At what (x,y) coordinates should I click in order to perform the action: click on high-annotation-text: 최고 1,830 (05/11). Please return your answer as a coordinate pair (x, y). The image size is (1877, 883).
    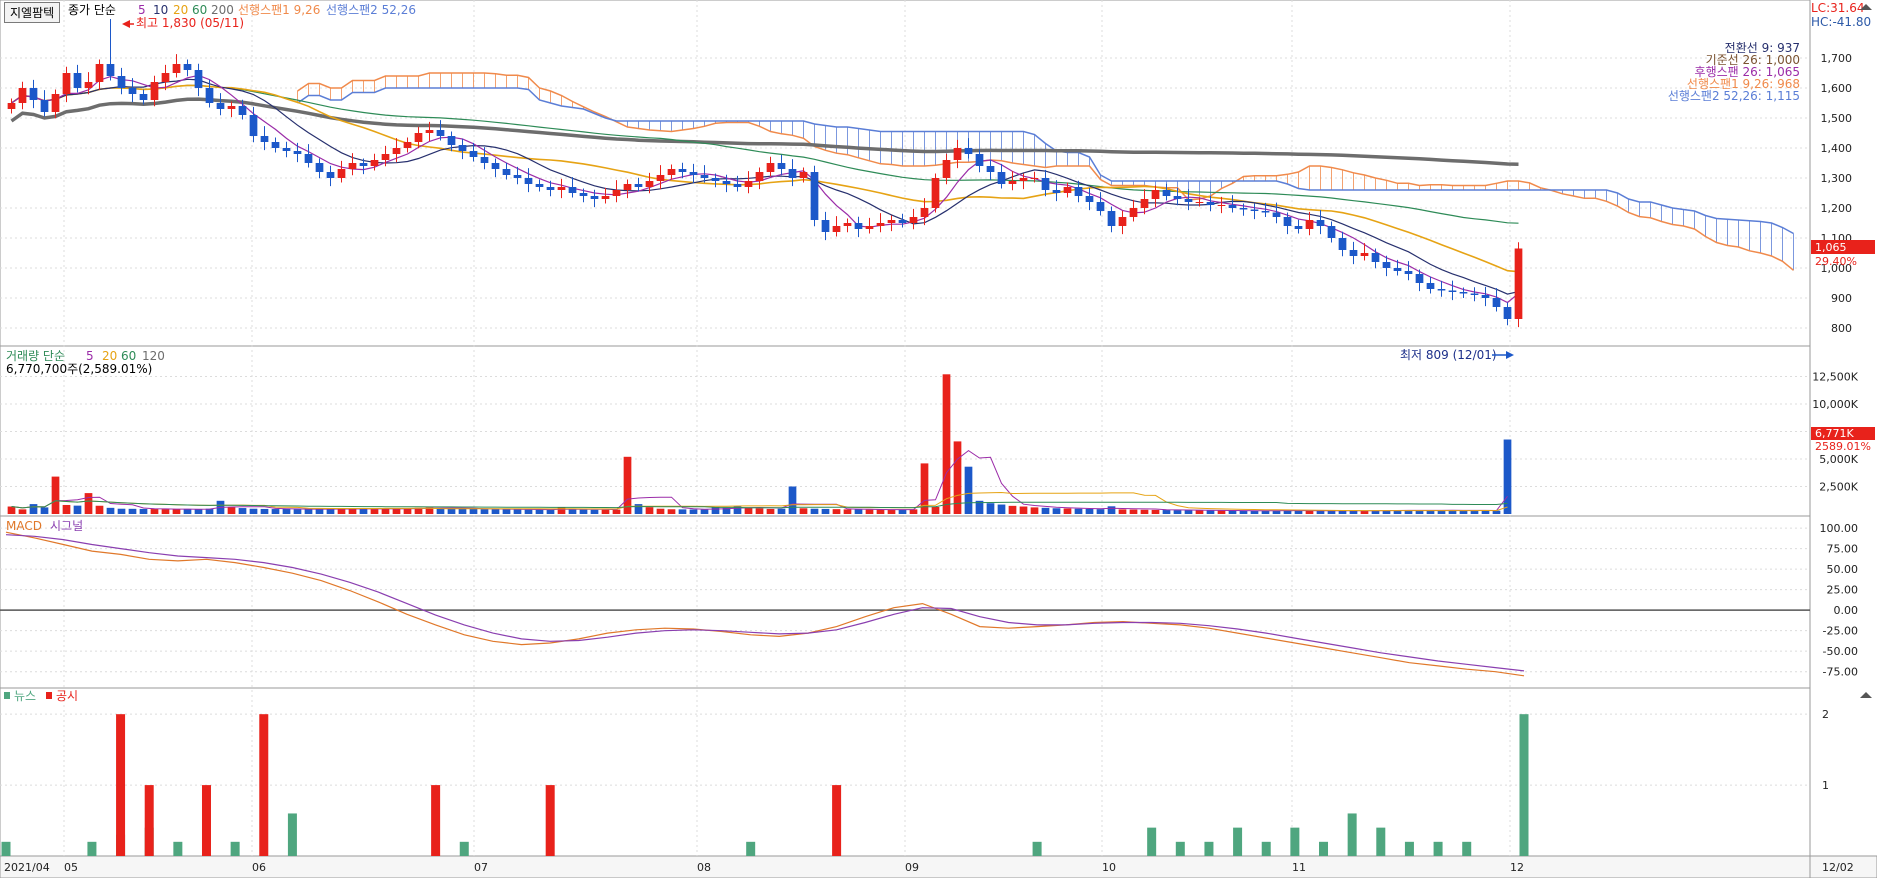
    Looking at the image, I should click on (190, 23).